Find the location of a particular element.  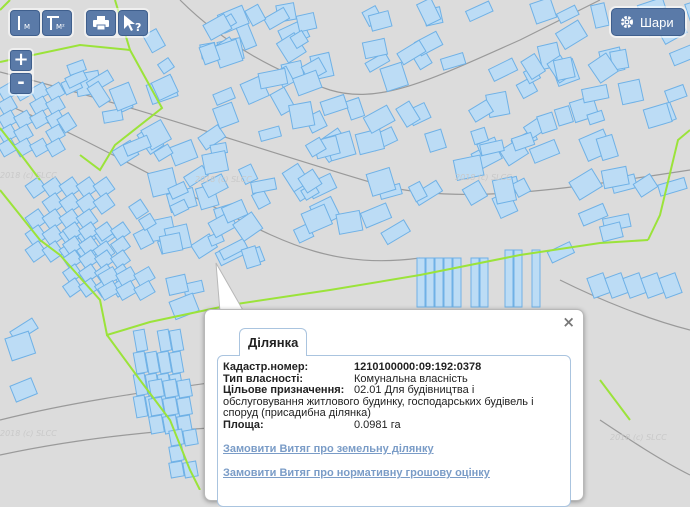

zoom-in-button: + is located at coordinates (21, 60).